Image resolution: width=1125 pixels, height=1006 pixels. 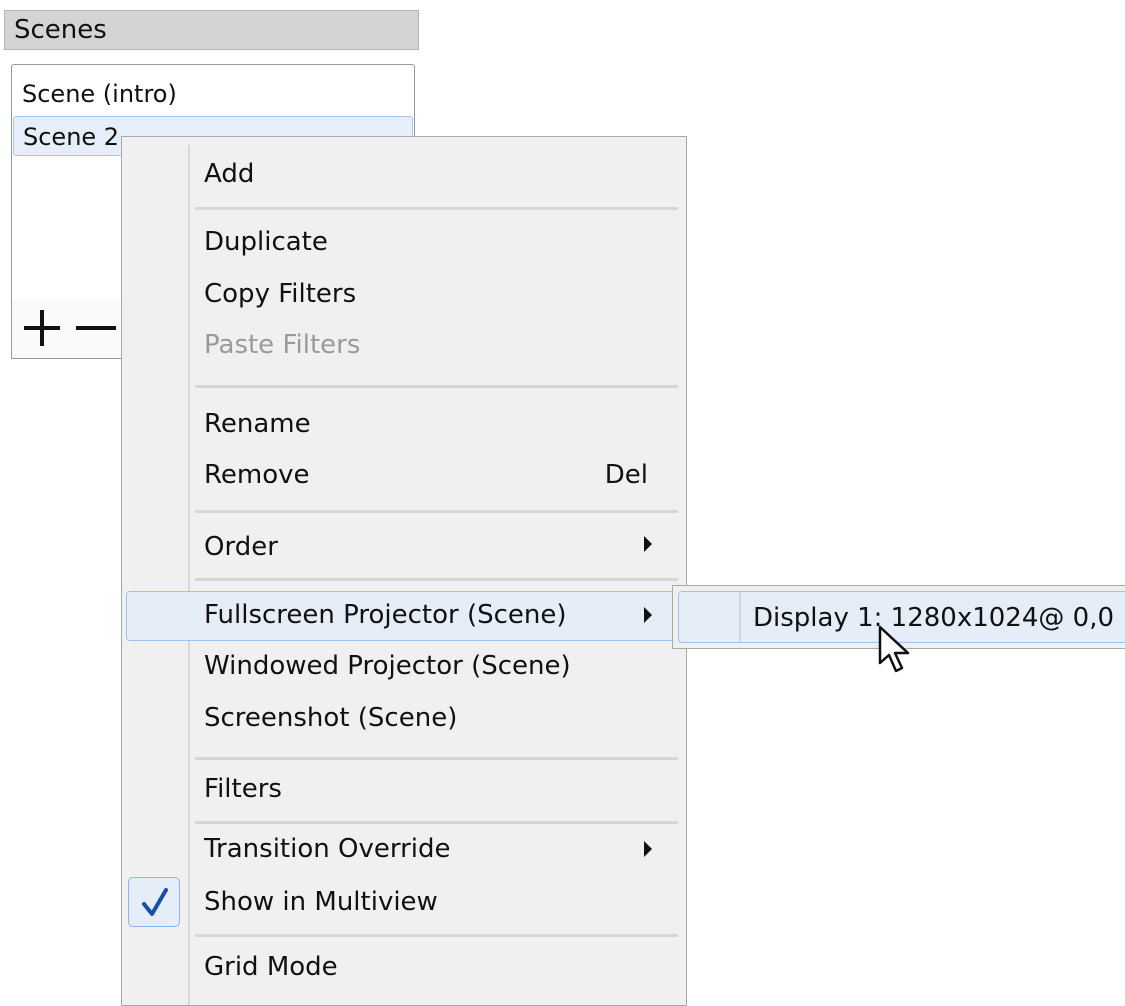 I want to click on mouse-cursor-icon, so click(x=894, y=649).